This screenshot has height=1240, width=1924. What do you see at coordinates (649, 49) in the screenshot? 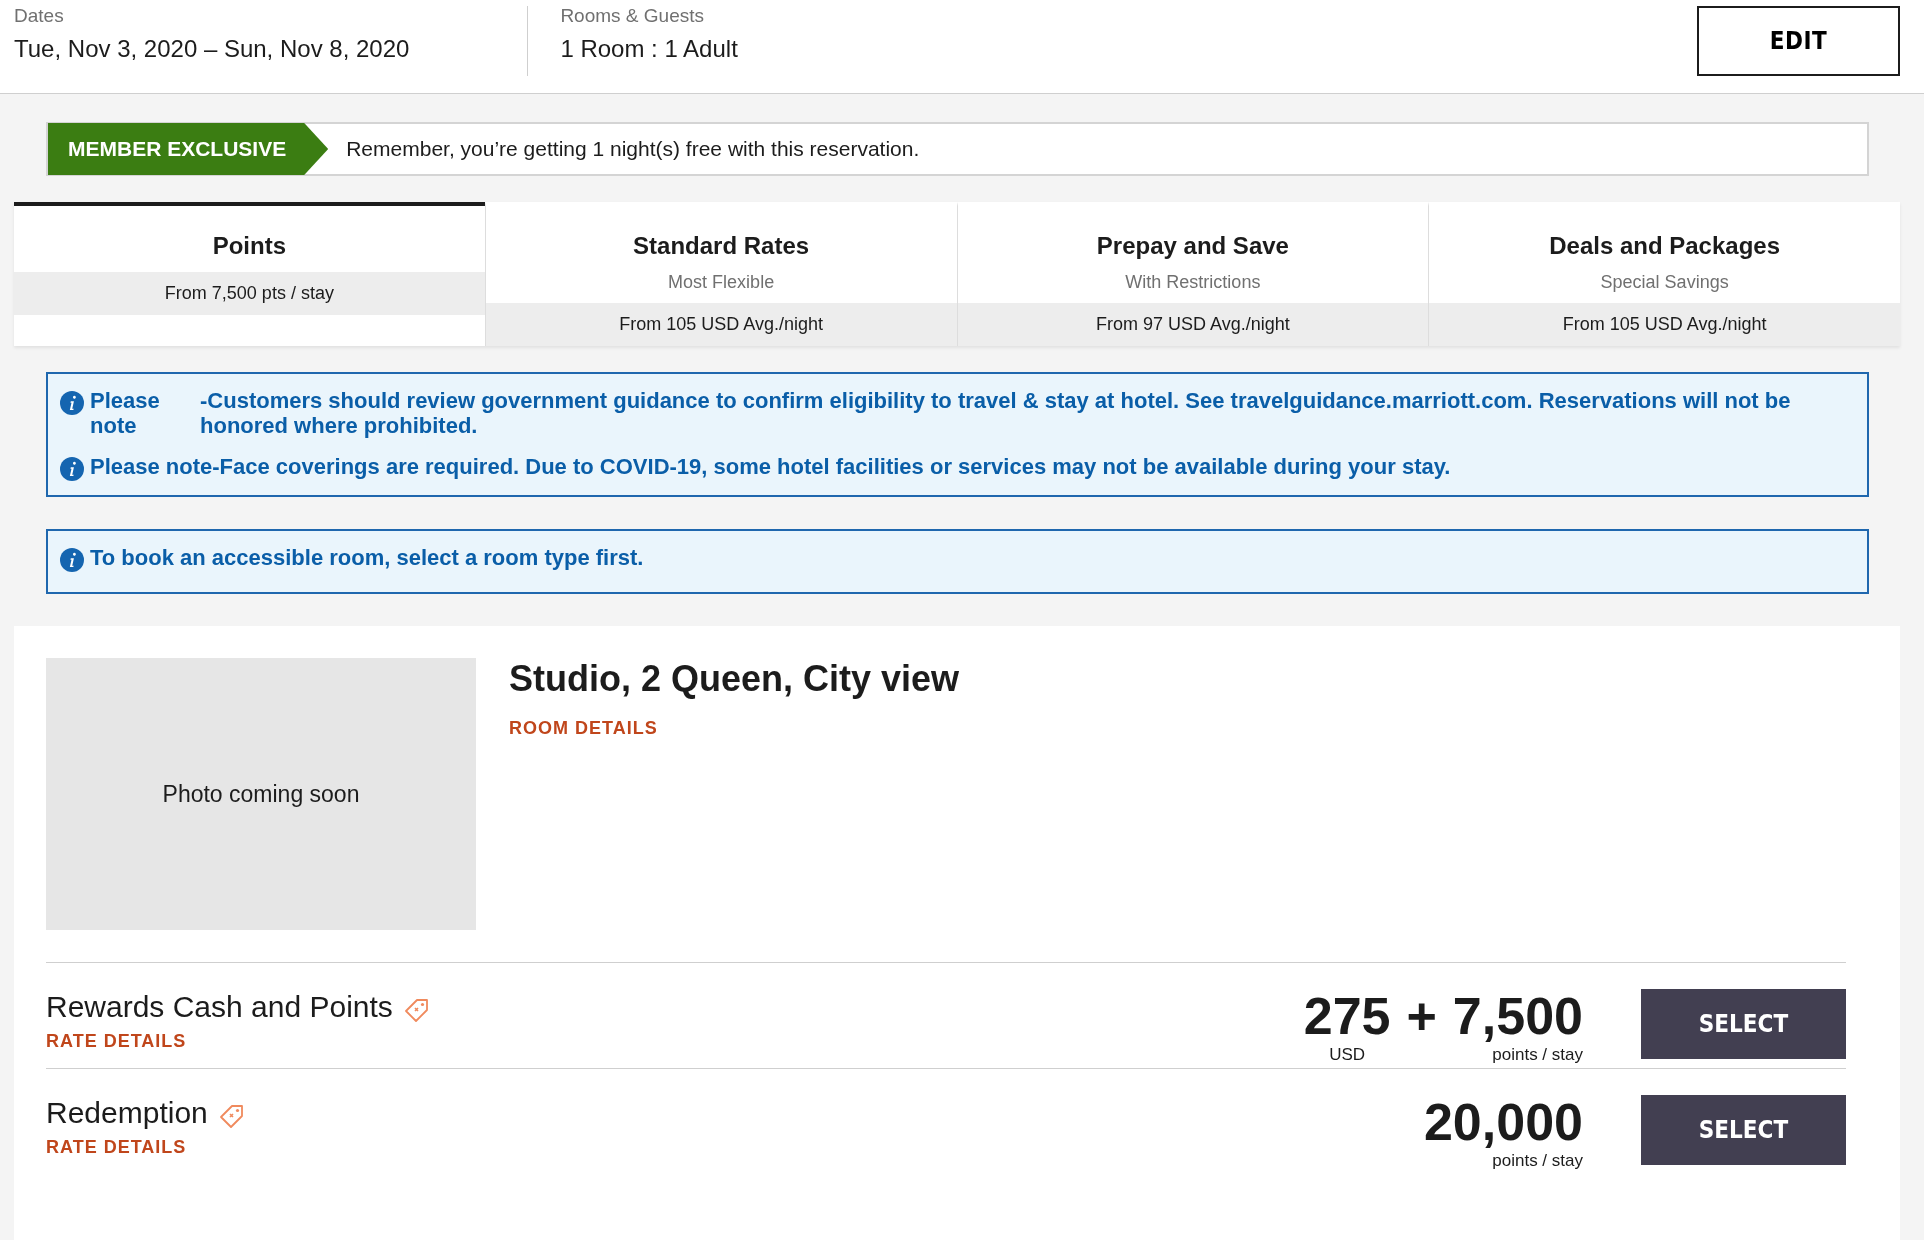
I see `rooms-guests-value: 1 Room : 1 Adult` at bounding box center [649, 49].